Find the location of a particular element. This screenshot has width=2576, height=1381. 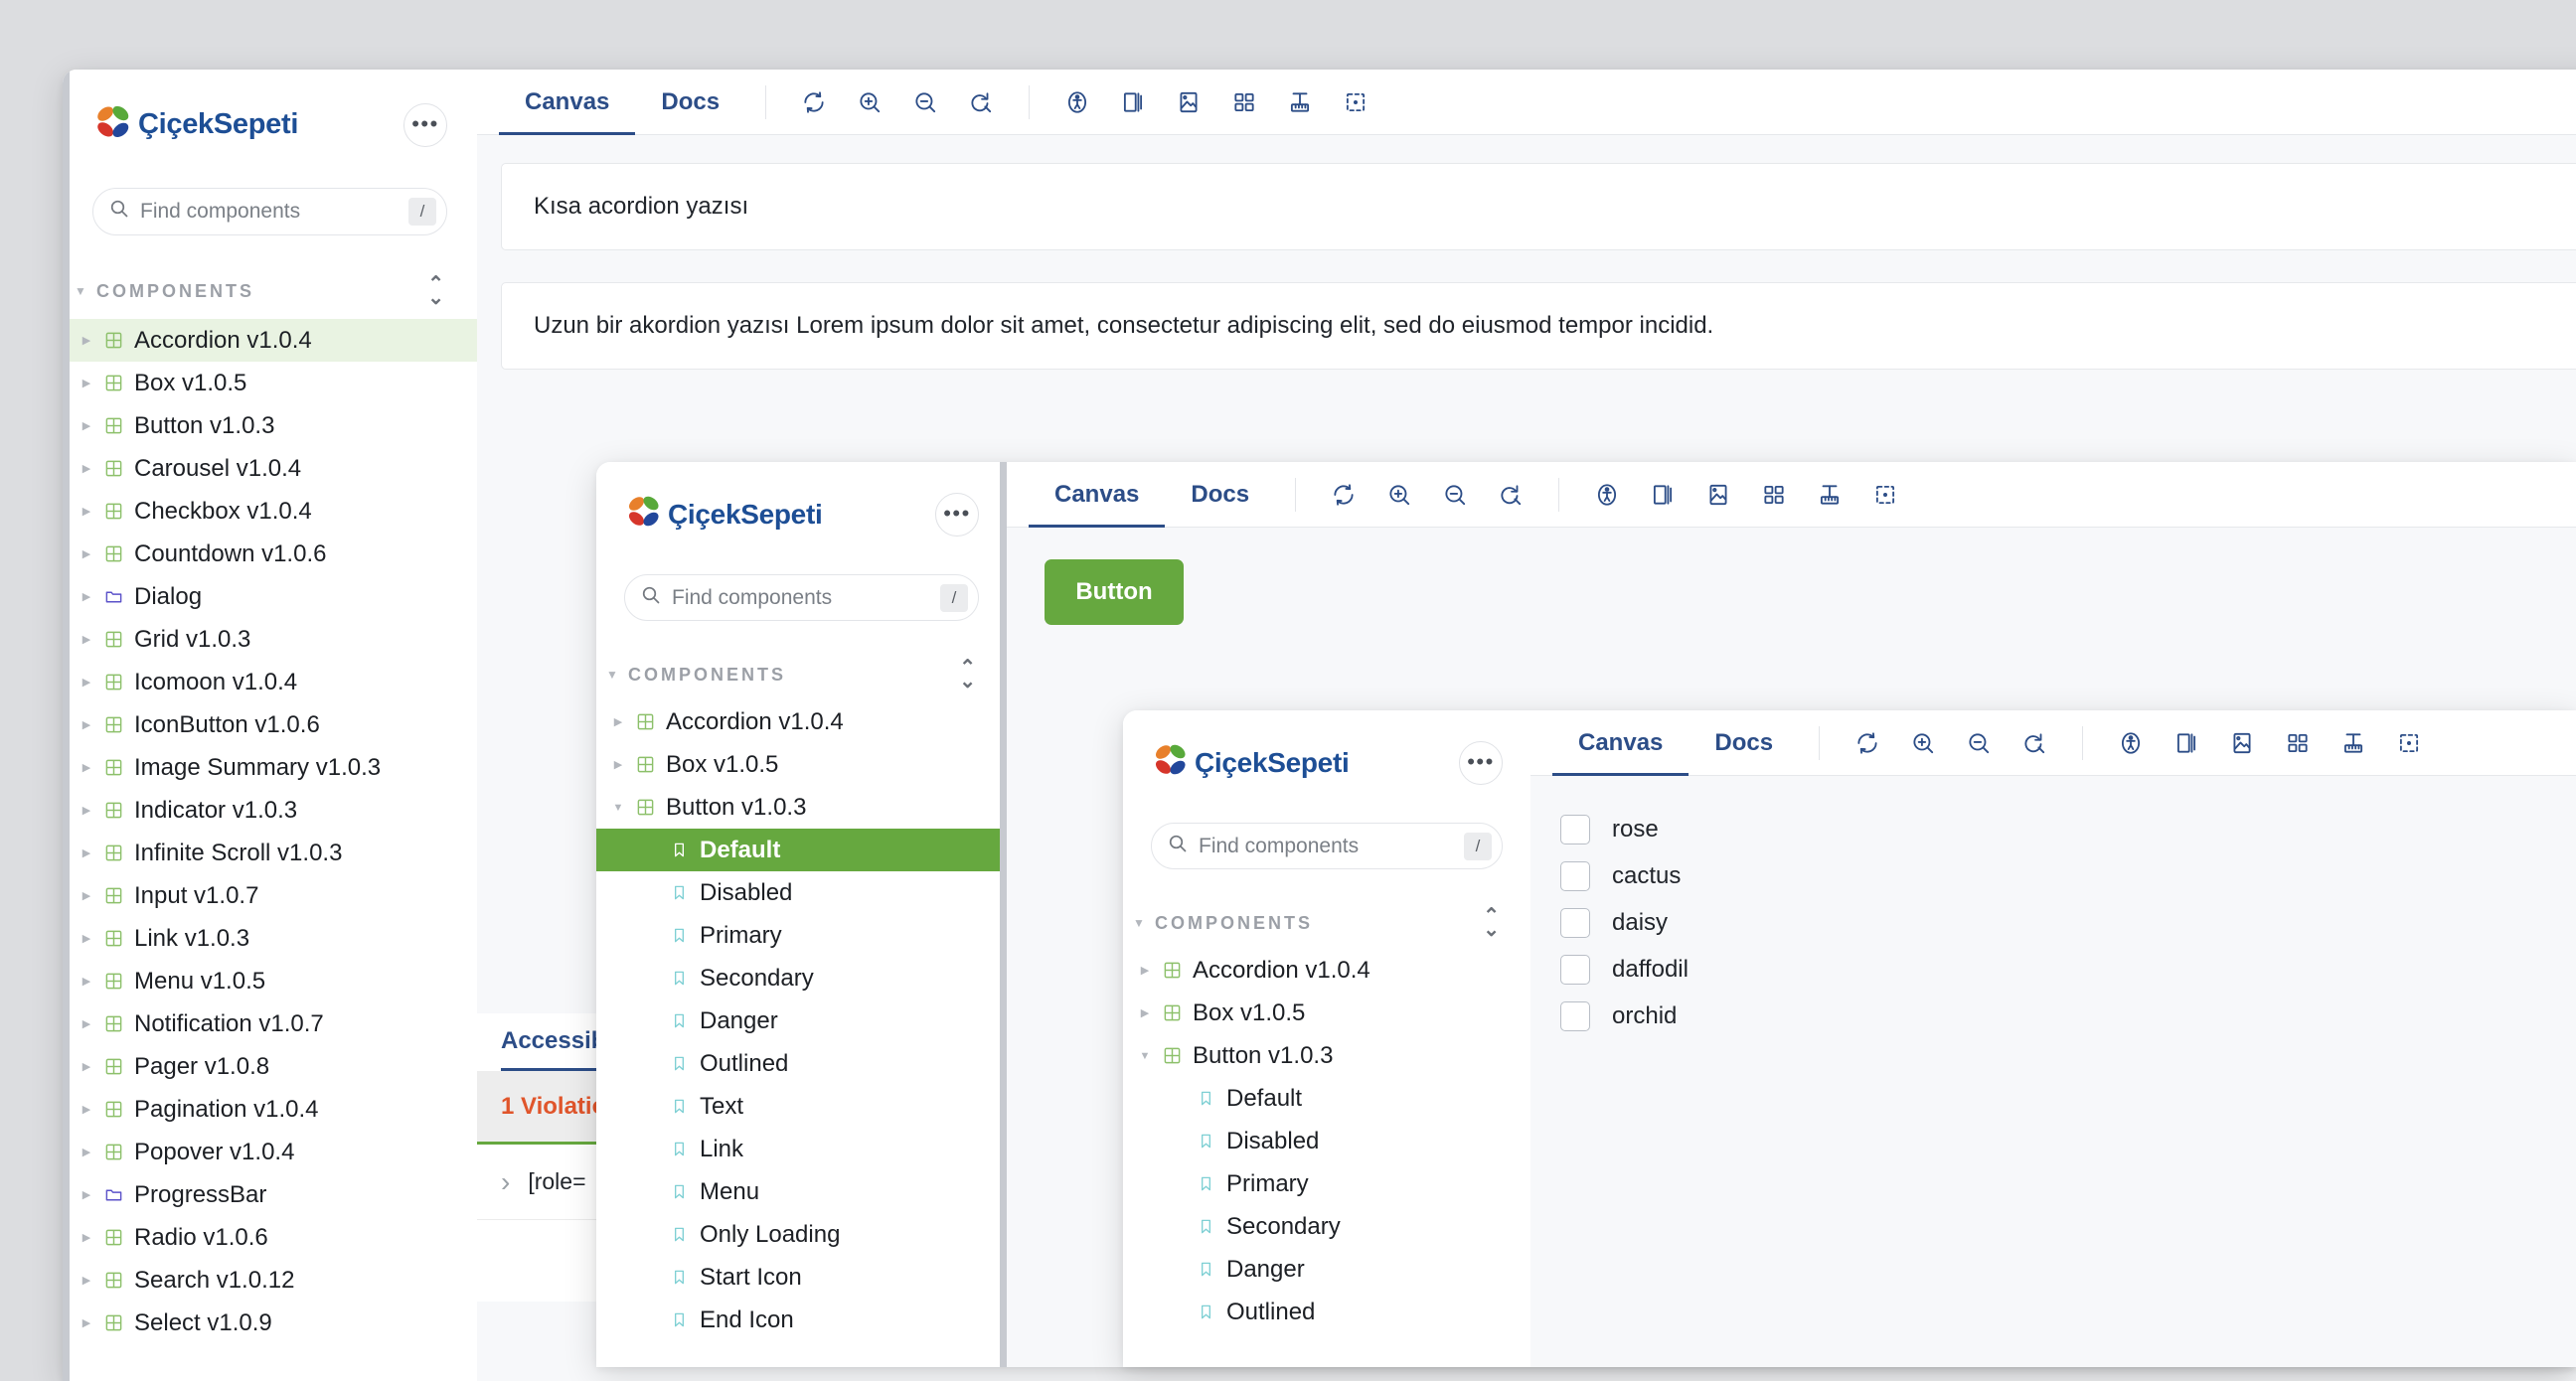

accordion-short-panel: Kısa acordion yazısı is located at coordinates (1538, 206).